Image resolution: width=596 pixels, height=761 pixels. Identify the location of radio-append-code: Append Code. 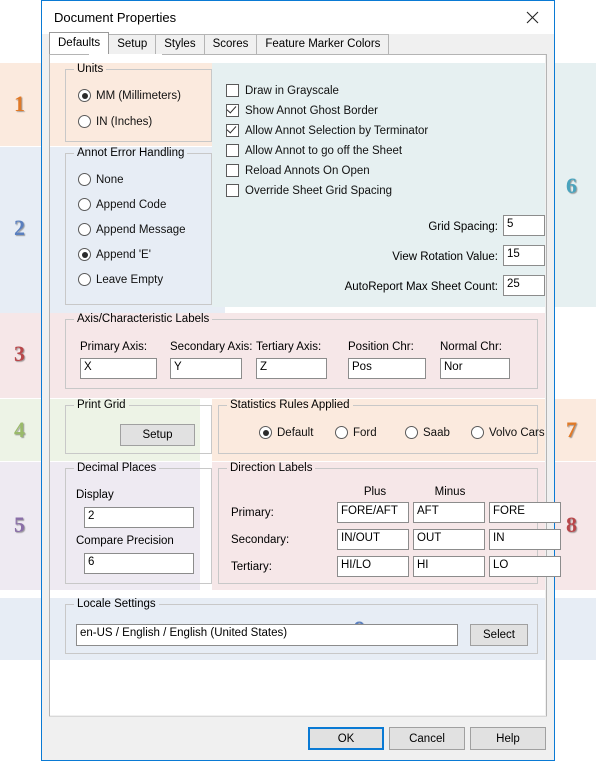
(122, 204).